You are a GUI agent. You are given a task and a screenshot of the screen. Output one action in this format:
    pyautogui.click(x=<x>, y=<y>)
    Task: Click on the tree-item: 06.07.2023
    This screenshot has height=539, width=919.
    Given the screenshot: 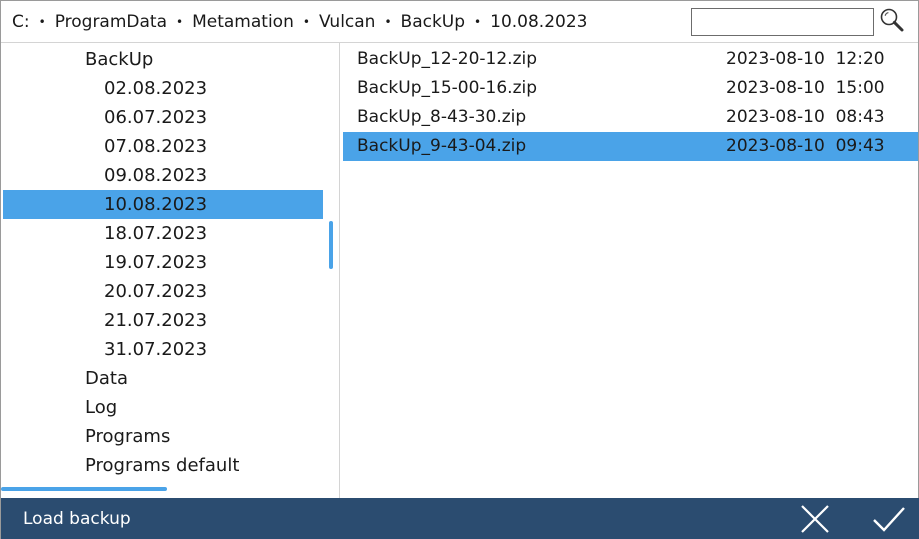 What is the action you would take?
    pyautogui.click(x=163, y=117)
    